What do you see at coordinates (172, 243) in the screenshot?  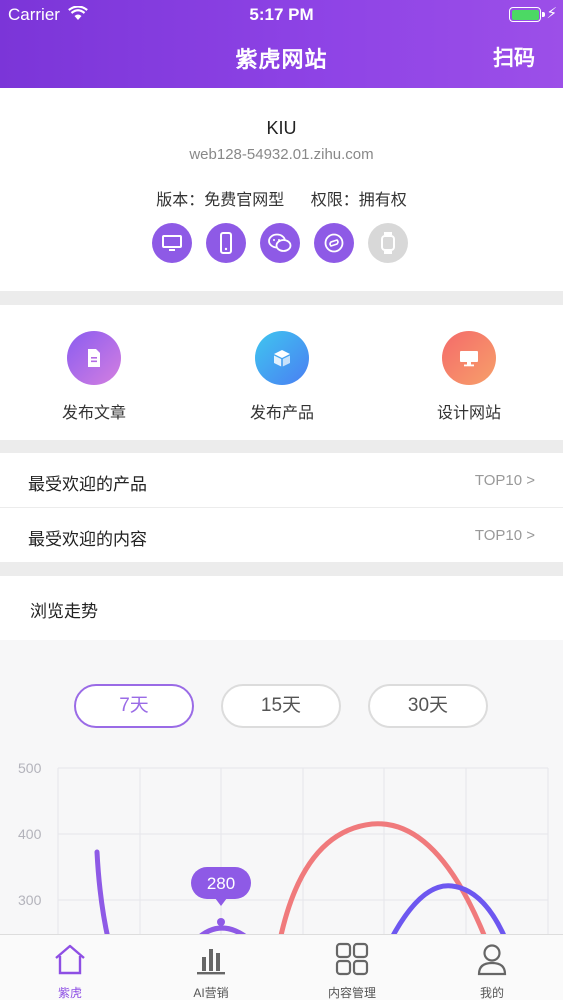 I see `desktop-icon` at bounding box center [172, 243].